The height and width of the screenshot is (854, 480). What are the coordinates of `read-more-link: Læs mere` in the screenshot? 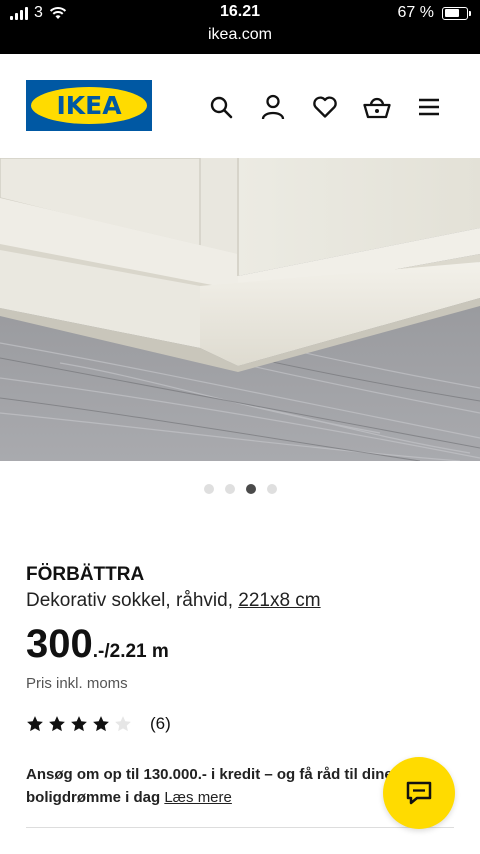 It's located at (198, 797).